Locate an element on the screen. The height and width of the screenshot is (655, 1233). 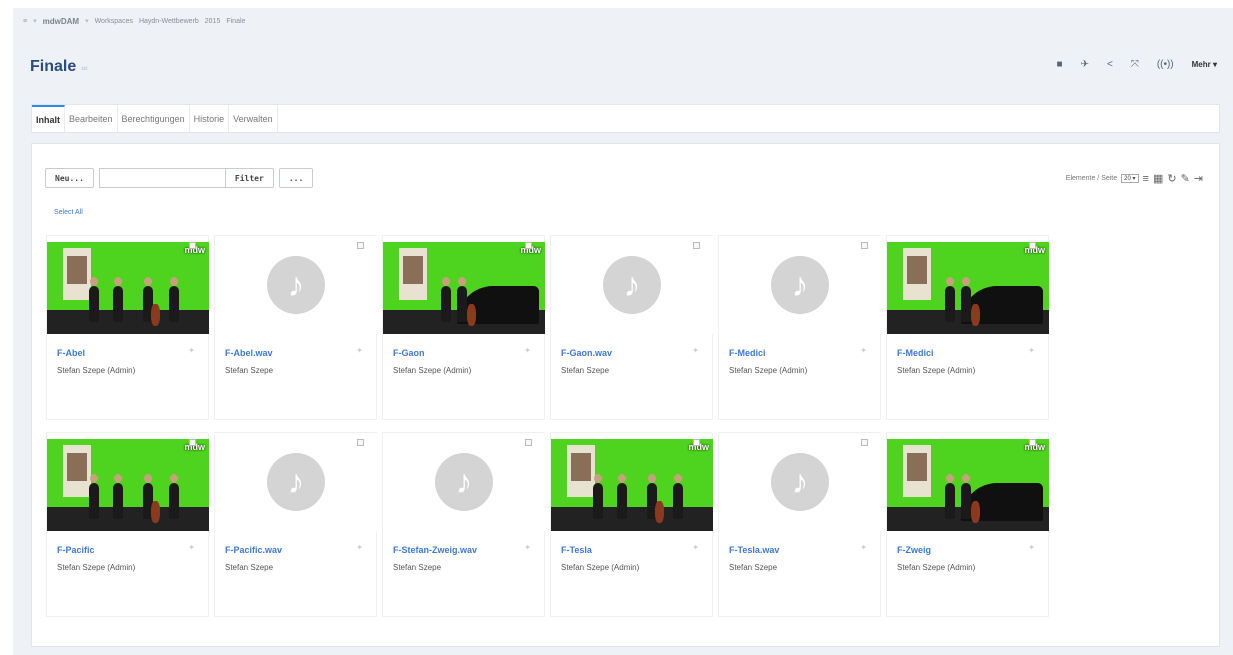
broadcast-icon: ((•)) is located at coordinates (1165, 64).